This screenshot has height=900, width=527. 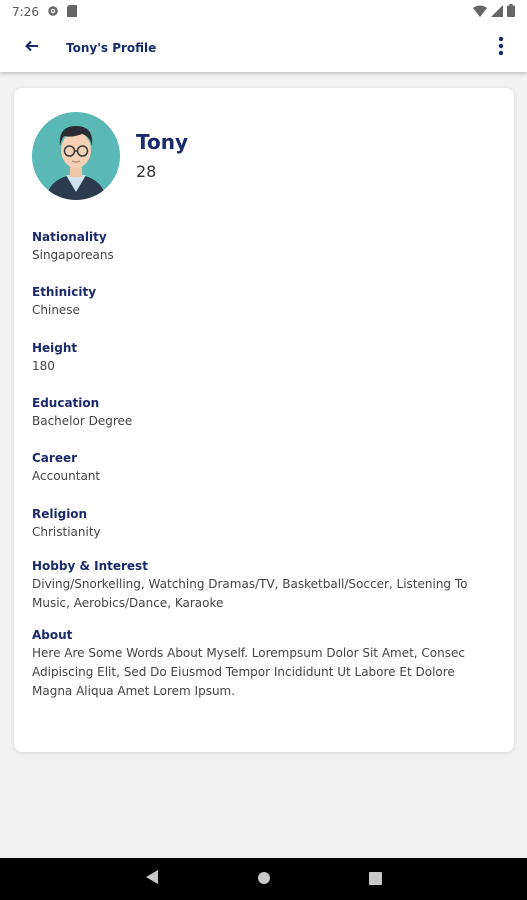 What do you see at coordinates (262, 246) in the screenshot?
I see `field-nationality: Nationality Singaporeans` at bounding box center [262, 246].